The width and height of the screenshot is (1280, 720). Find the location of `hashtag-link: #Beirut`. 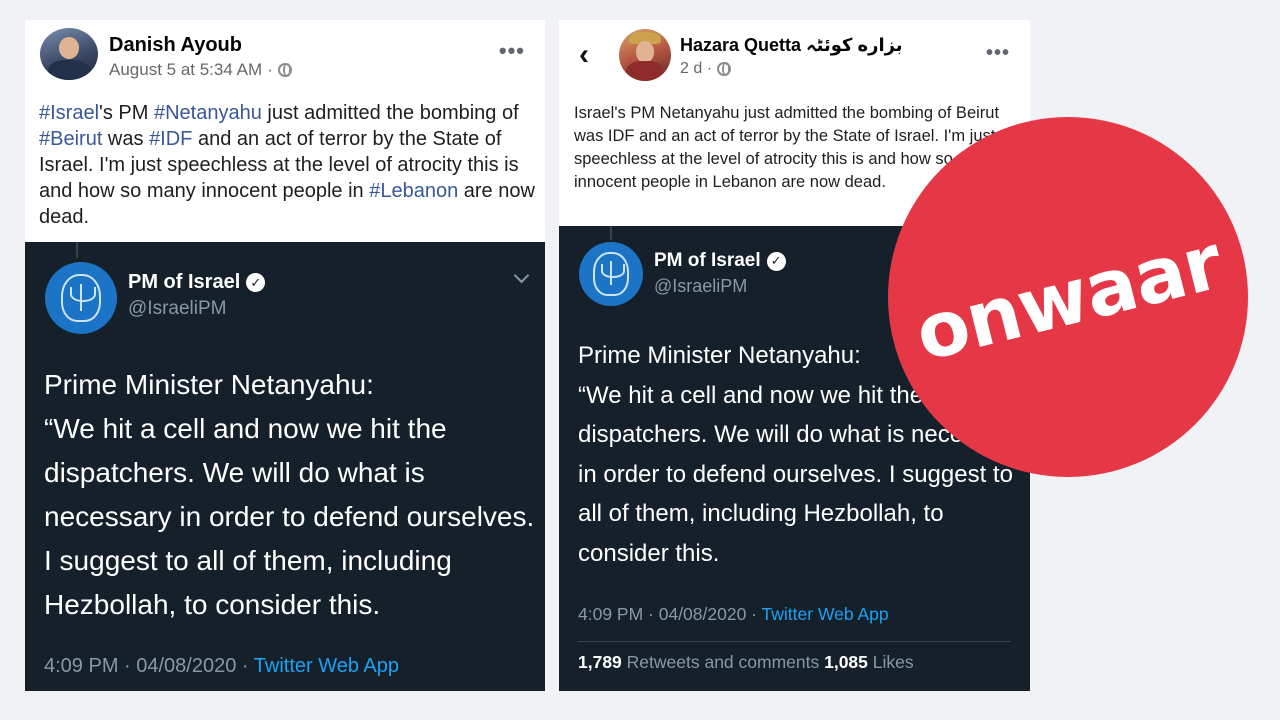

hashtag-link: #Beirut is located at coordinates (70, 139).